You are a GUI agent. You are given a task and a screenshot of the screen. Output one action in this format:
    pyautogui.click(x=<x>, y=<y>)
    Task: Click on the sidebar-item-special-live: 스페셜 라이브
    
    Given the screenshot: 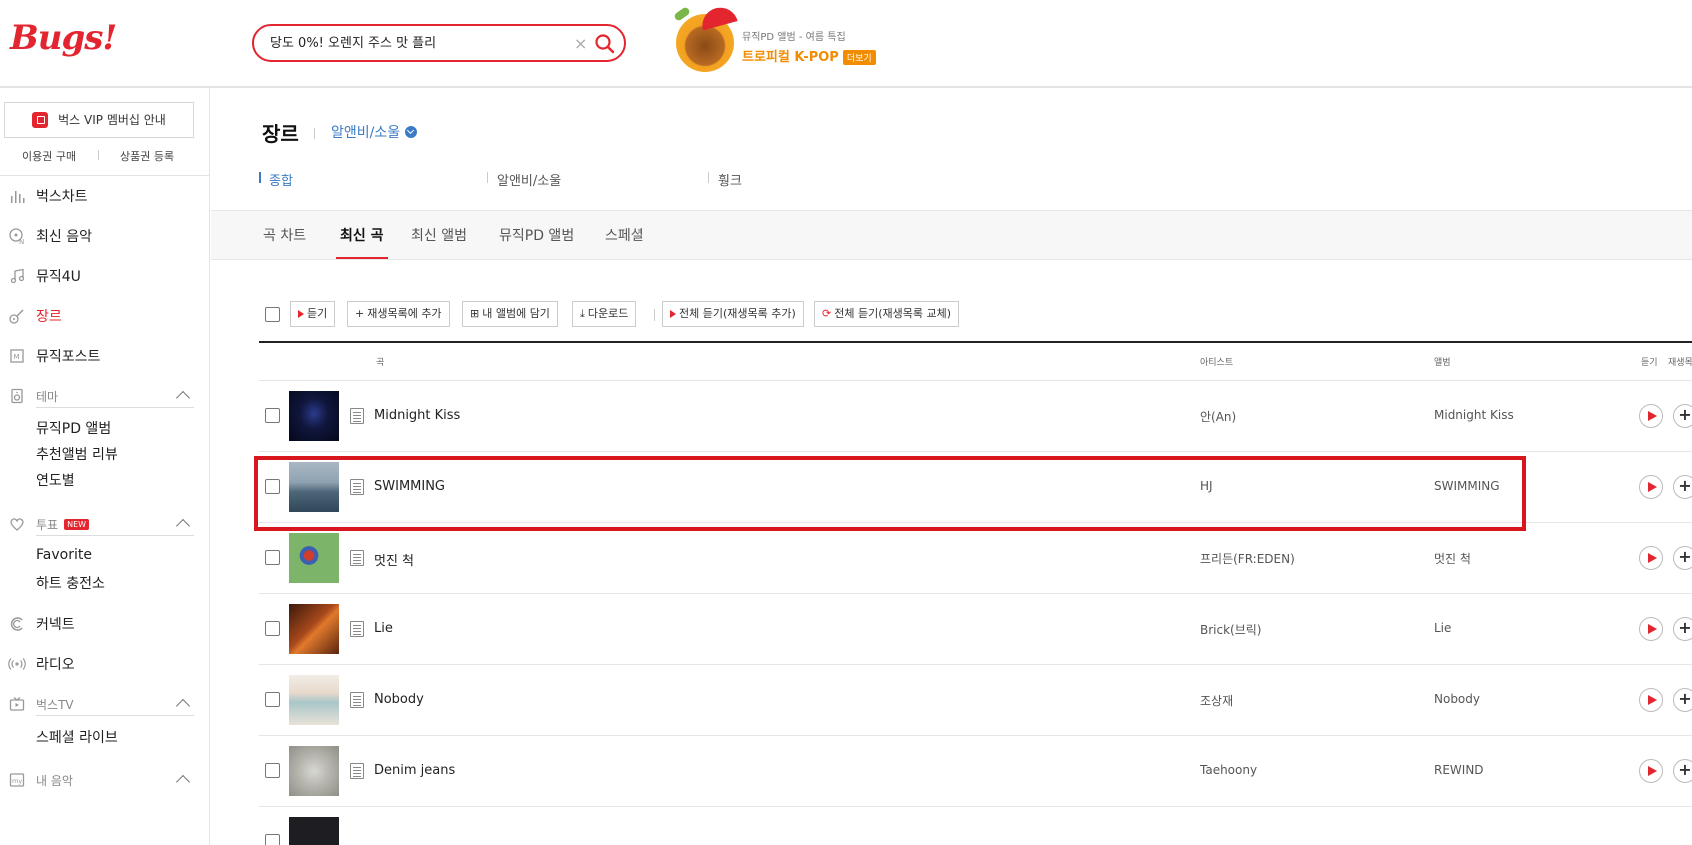 What is the action you would take?
    pyautogui.click(x=77, y=737)
    